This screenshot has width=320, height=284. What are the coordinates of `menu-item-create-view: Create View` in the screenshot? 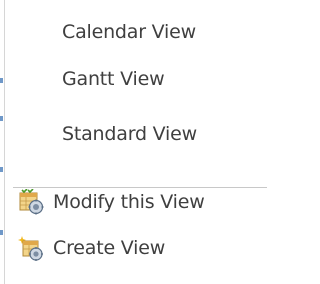 It's located at (136, 248).